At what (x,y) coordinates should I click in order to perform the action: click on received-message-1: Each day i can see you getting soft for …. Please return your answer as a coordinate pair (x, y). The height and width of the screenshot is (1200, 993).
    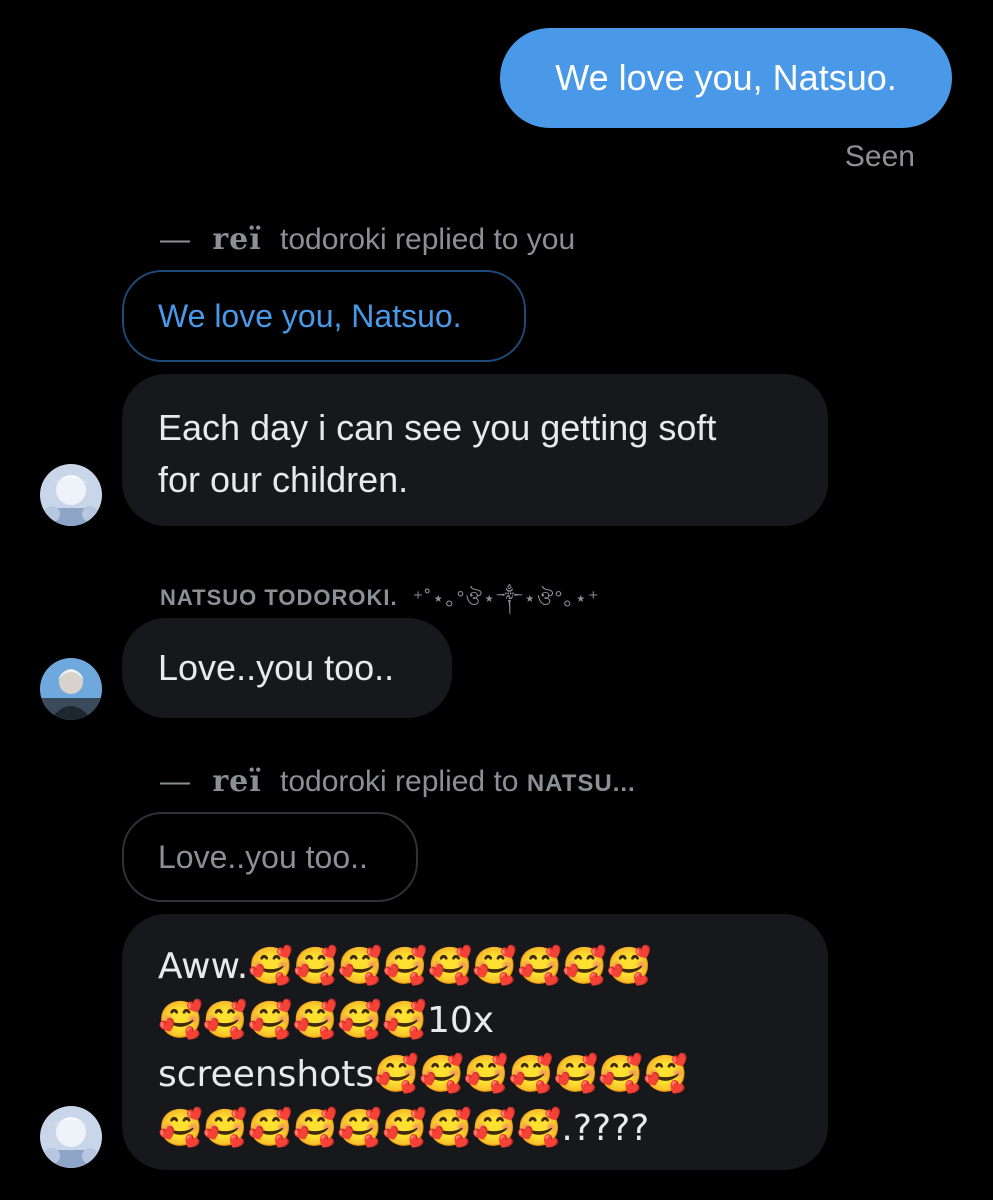
    Looking at the image, I should click on (475, 450).